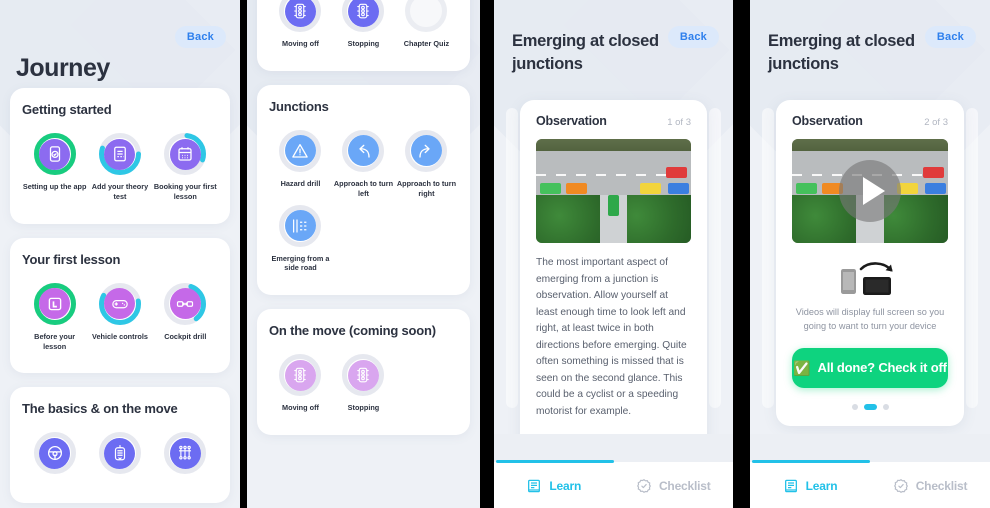 This screenshot has width=990, height=508. What do you see at coordinates (555, 461) in the screenshot?
I see `active-tab-indicator` at bounding box center [555, 461].